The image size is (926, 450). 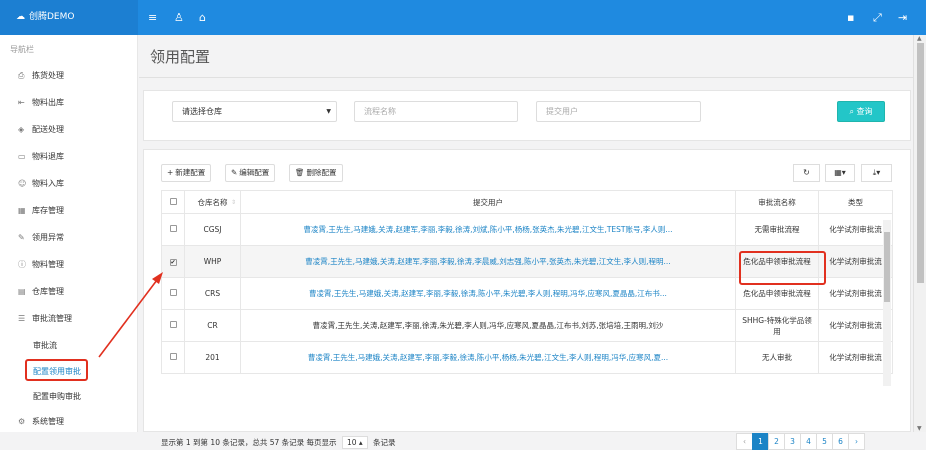 What do you see at coordinates (48, 183) in the screenshot?
I see `sidebar-item-label: 物料入库` at bounding box center [48, 183].